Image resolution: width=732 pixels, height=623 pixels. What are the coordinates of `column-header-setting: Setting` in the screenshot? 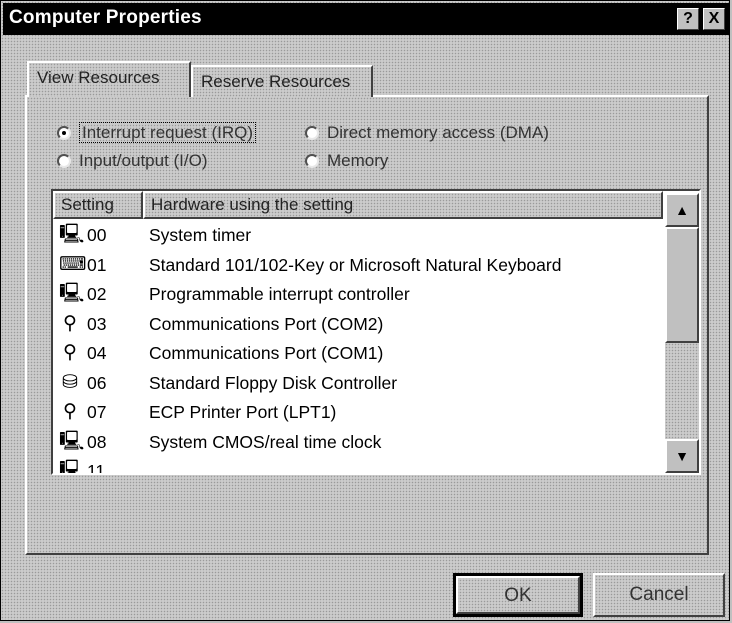 It's located at (98, 205).